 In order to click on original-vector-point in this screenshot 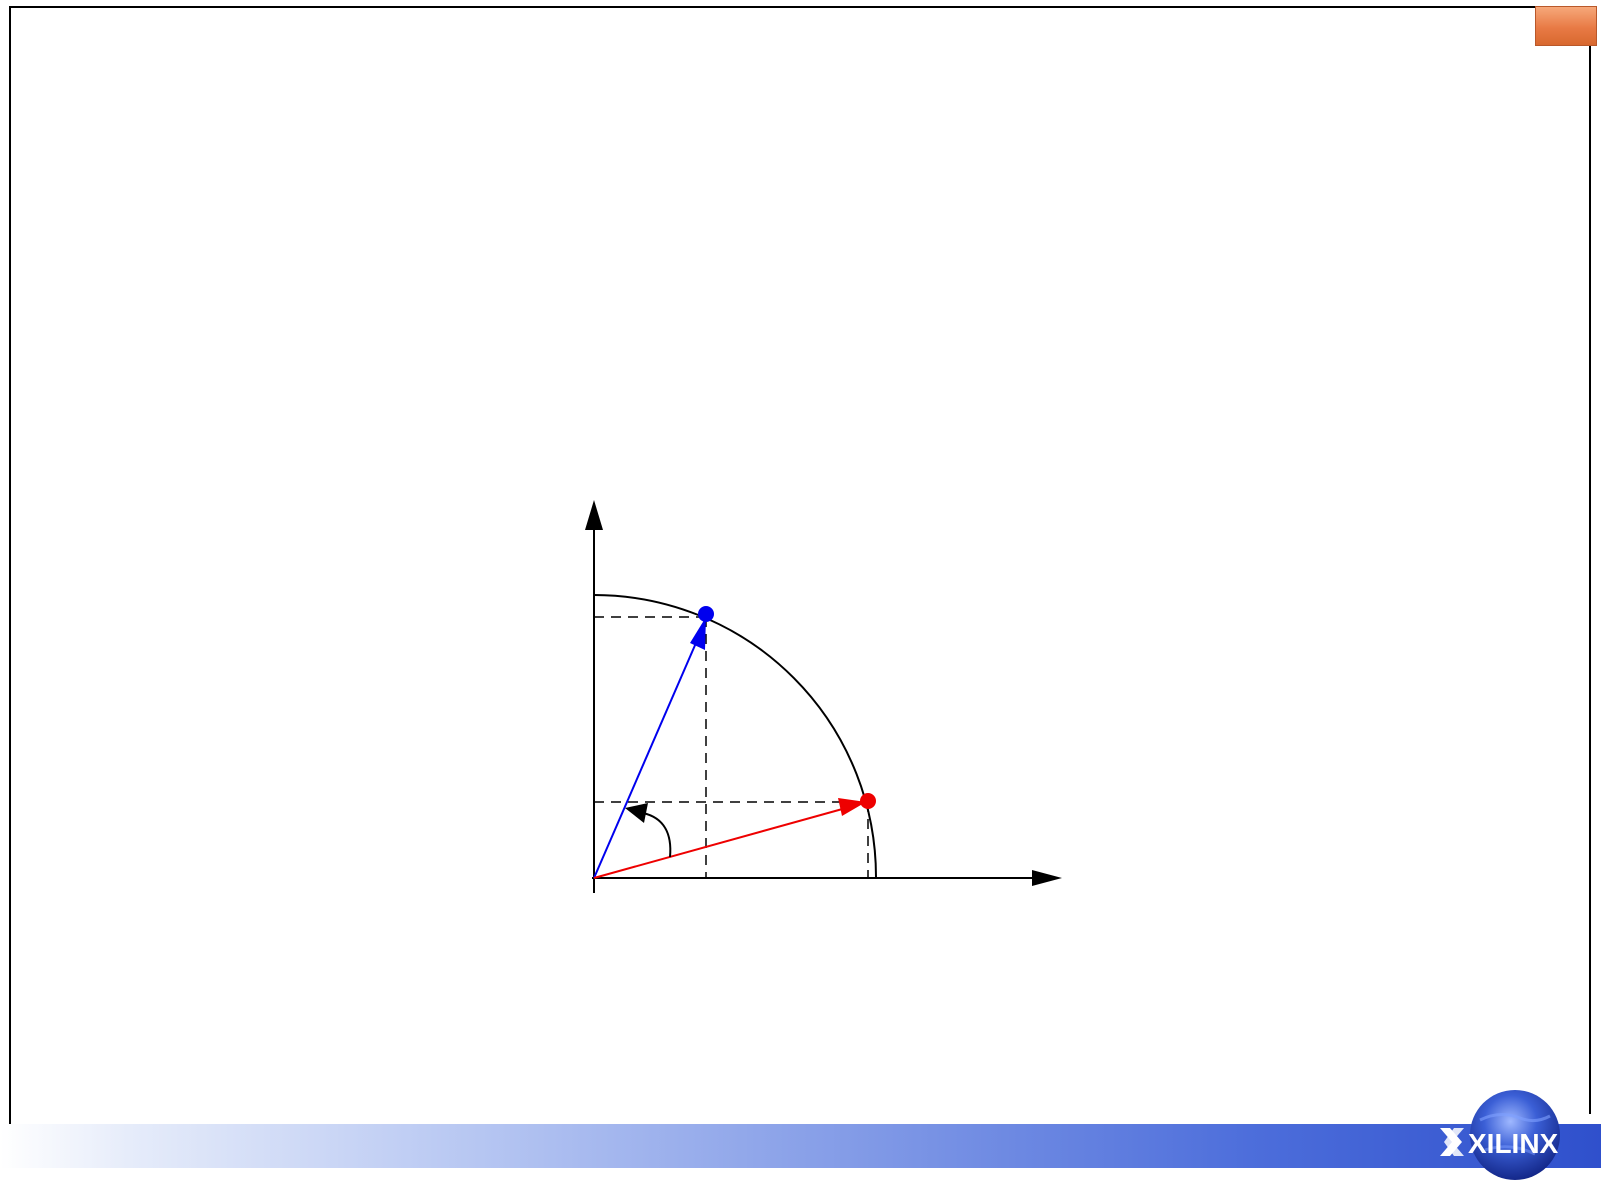, I will do `click(868, 801)`.